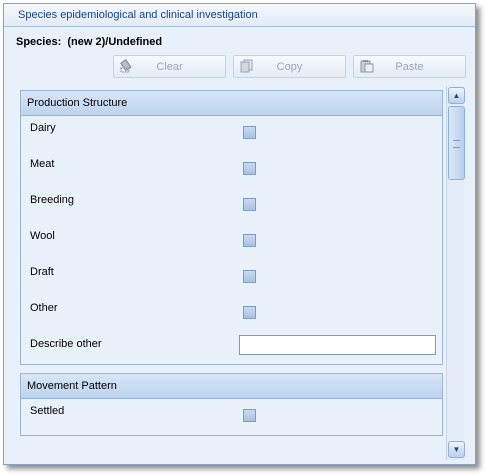  What do you see at coordinates (66, 344) in the screenshot?
I see `describe-other-label: Describe other` at bounding box center [66, 344].